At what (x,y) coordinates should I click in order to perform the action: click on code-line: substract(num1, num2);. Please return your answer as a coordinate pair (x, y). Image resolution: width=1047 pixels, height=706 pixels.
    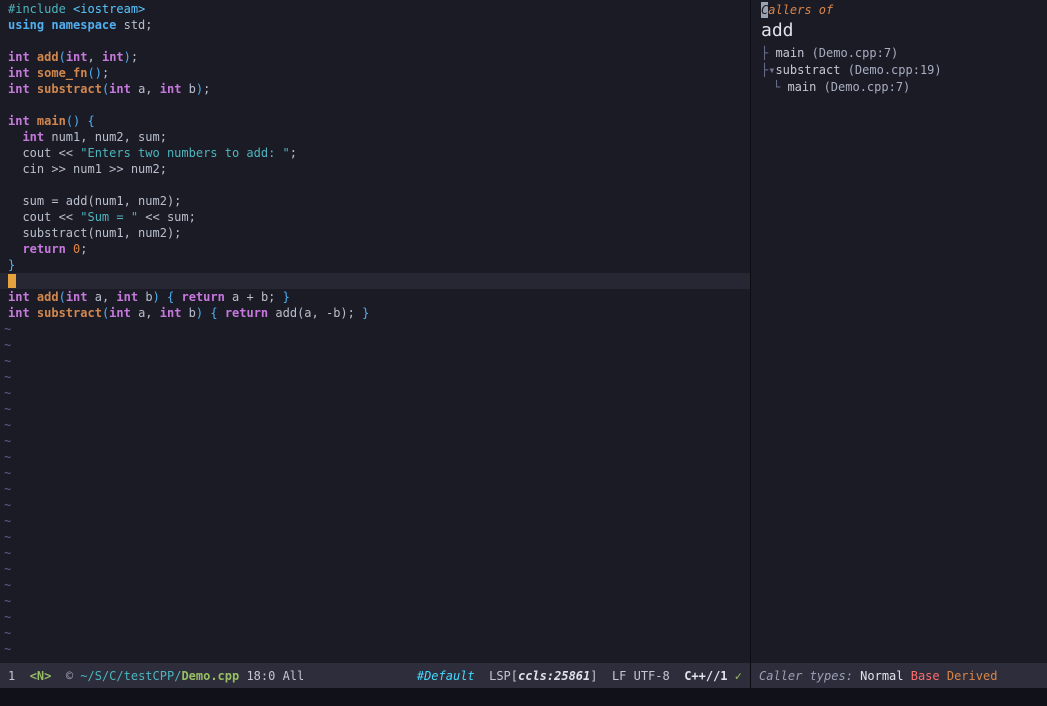
    Looking at the image, I should click on (375, 233).